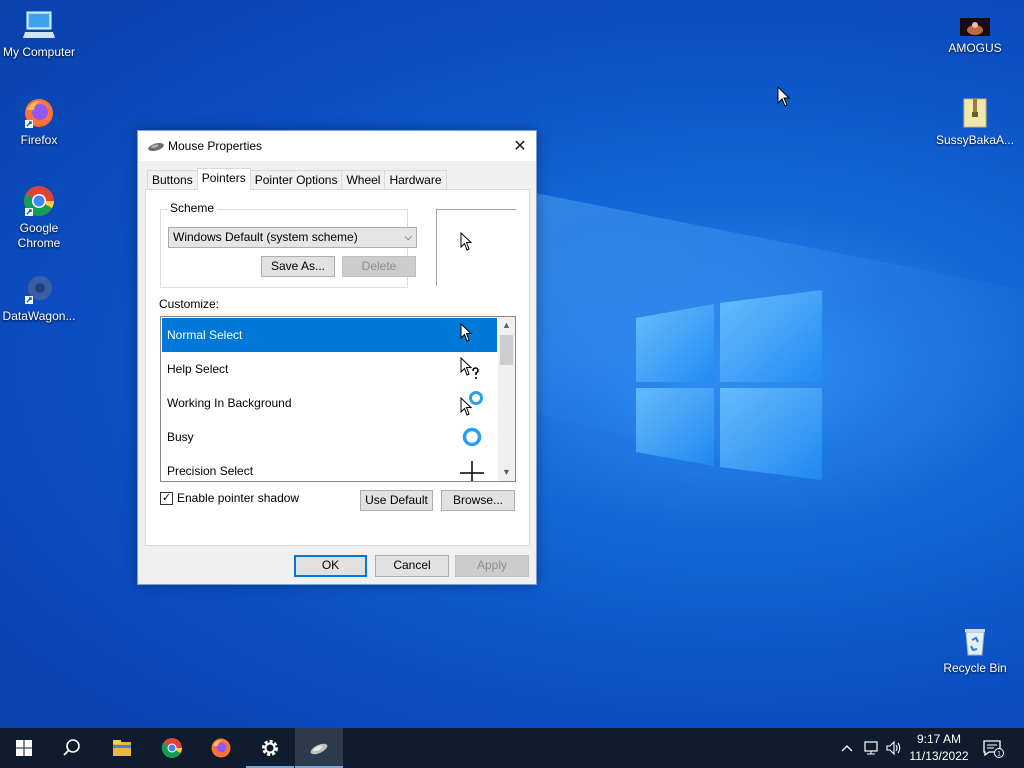  I want to click on desktop-icon-label: My Computer, so click(39, 52).